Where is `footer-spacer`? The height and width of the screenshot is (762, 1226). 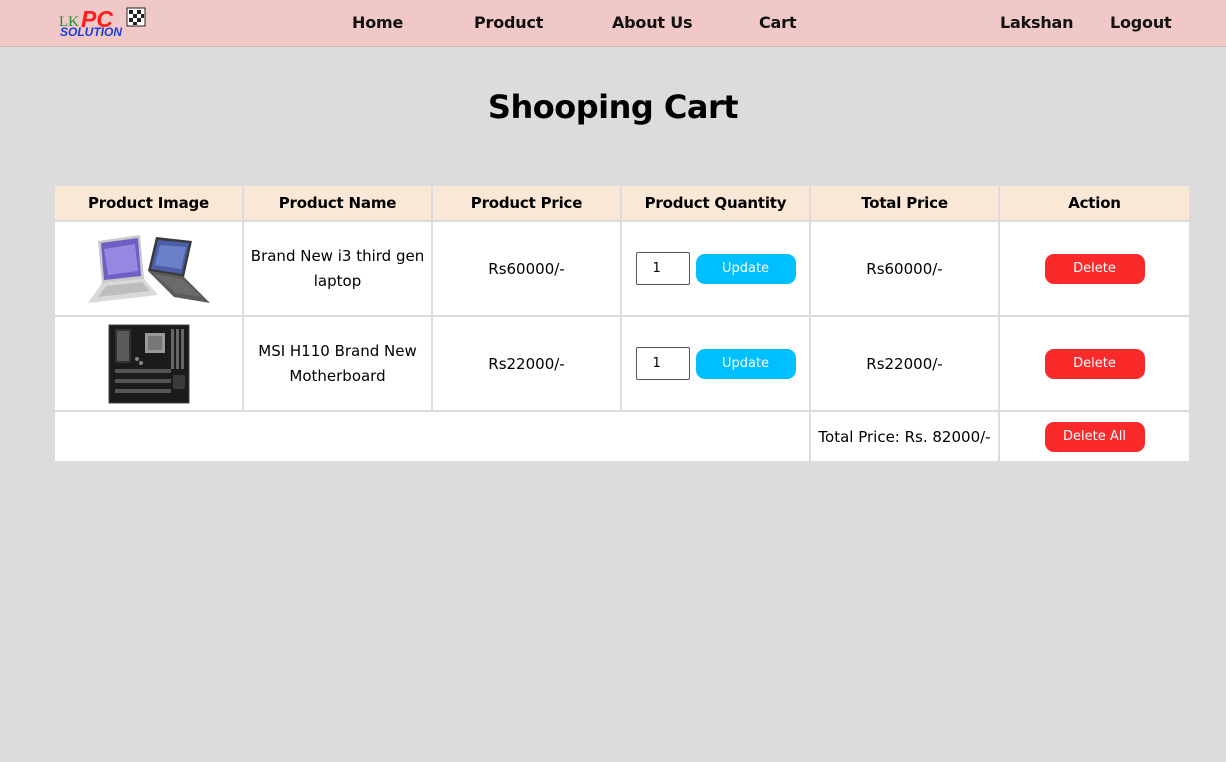 footer-spacer is located at coordinates (432, 436).